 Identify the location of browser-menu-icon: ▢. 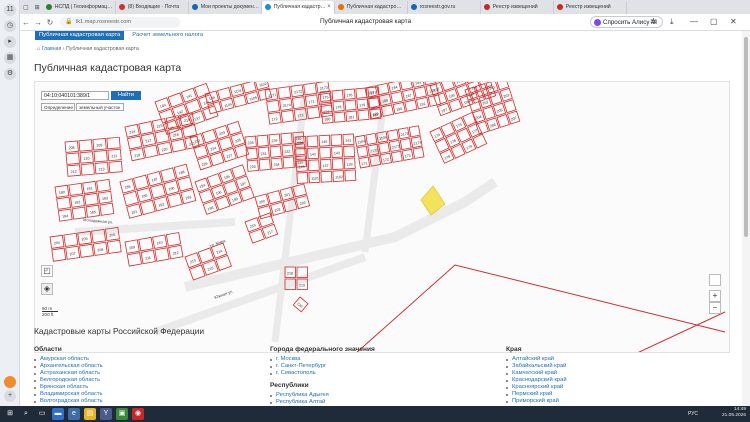
(26, 7).